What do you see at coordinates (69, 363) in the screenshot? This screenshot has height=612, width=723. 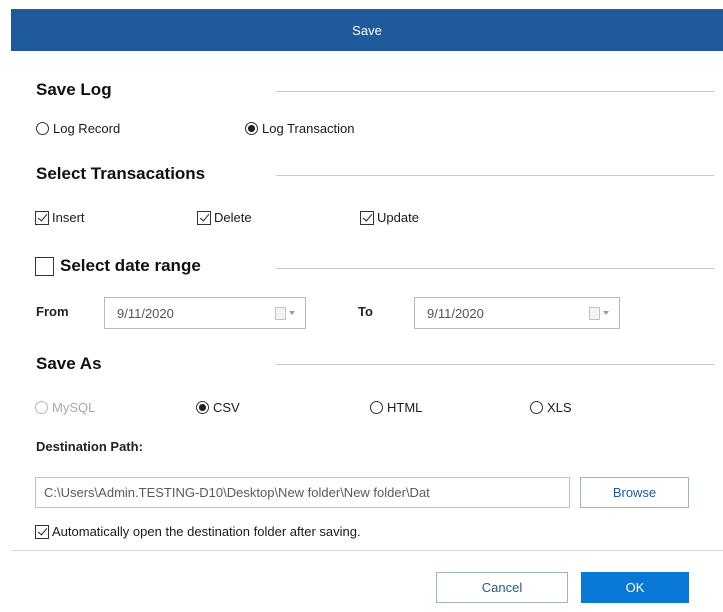 I see `save-as-heading: Save As` at bounding box center [69, 363].